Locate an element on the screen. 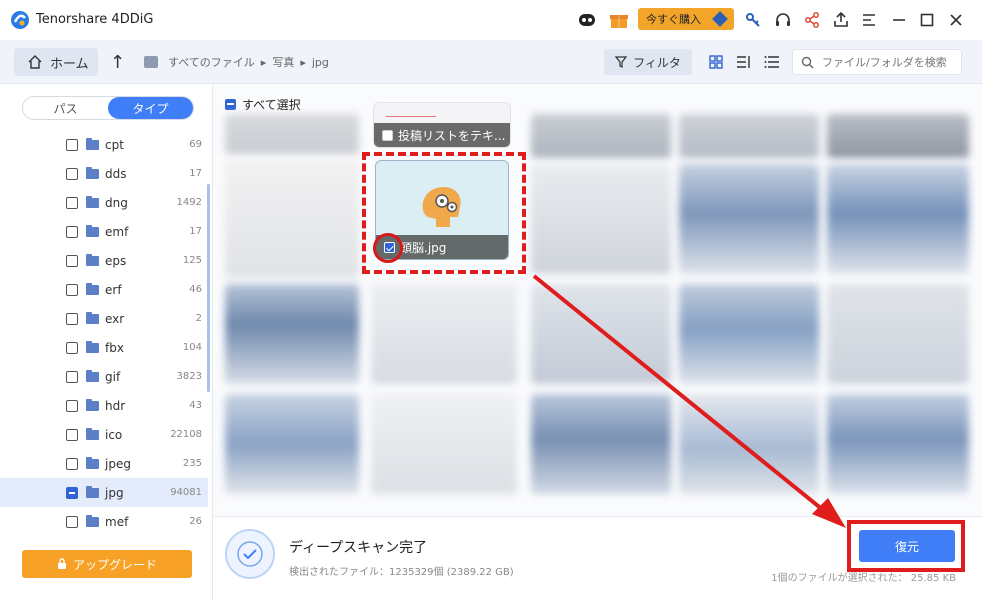 Image resolution: width=982 pixels, height=600 pixels. select-all: すべて選択 is located at coordinates (263, 104).